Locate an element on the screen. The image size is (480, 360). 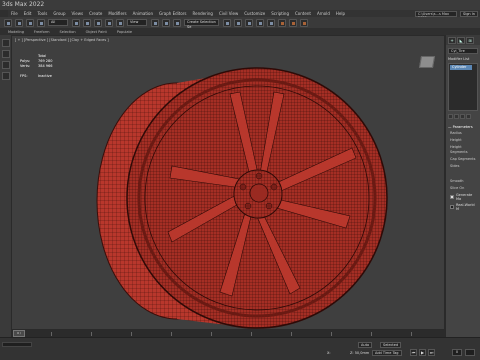
param-sides: Sides is located at coordinates (464, 166).